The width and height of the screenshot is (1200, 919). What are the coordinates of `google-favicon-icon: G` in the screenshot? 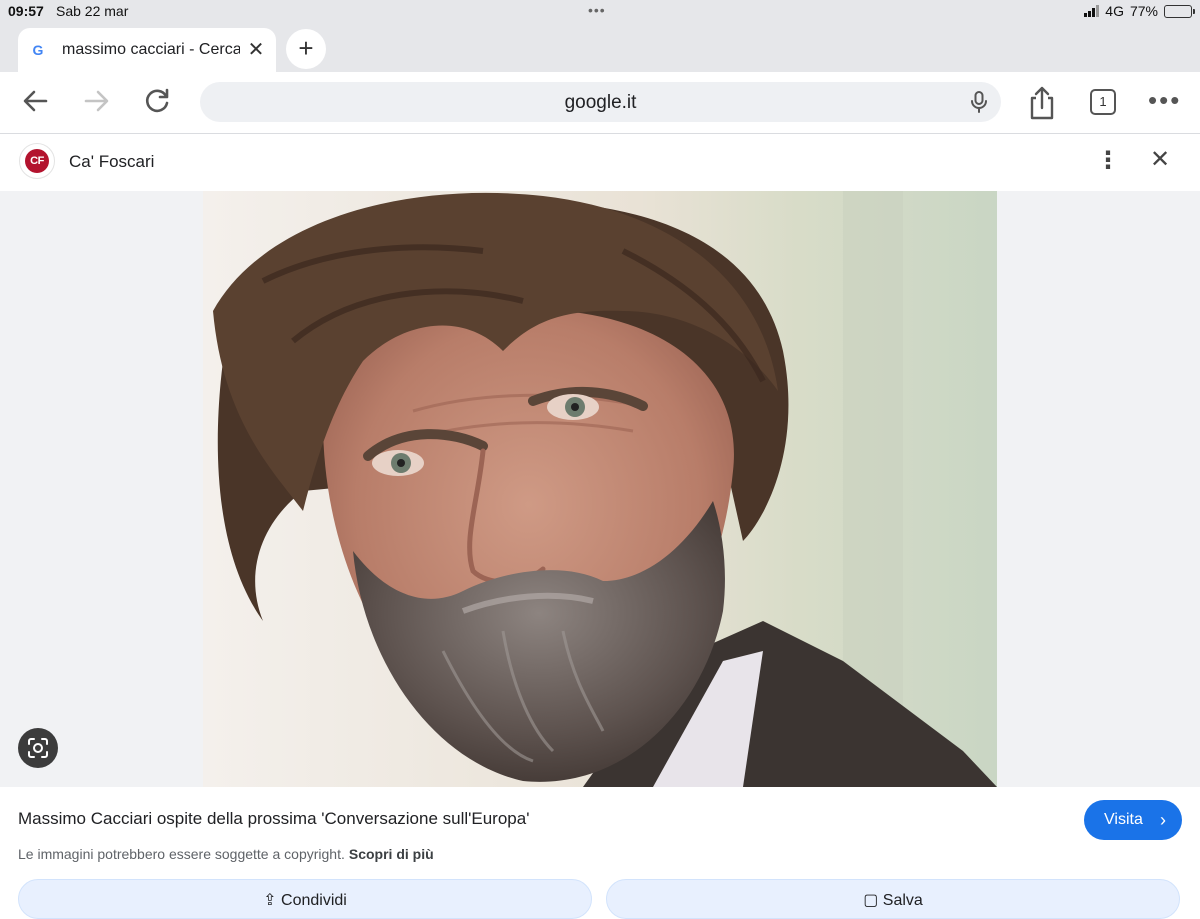 It's located at (38, 50).